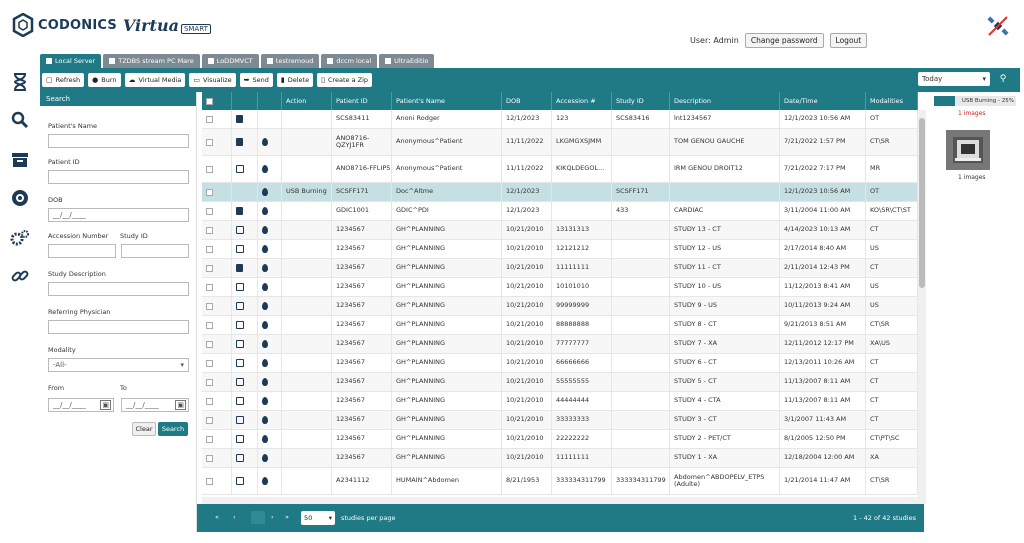 The image size is (1024, 543). I want to click on column-header: DOB, so click(527, 101).